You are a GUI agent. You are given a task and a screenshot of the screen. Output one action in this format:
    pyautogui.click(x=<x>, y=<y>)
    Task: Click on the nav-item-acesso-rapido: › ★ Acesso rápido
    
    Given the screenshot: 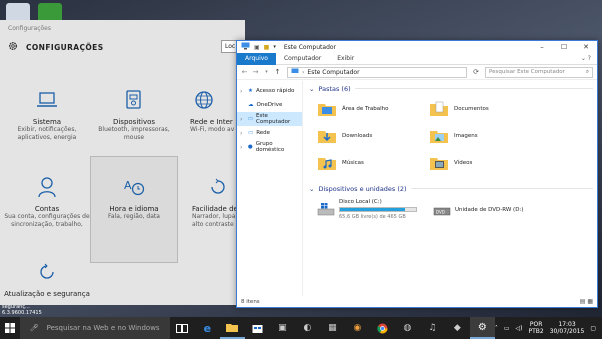 What is the action you would take?
    pyautogui.click(x=269, y=91)
    